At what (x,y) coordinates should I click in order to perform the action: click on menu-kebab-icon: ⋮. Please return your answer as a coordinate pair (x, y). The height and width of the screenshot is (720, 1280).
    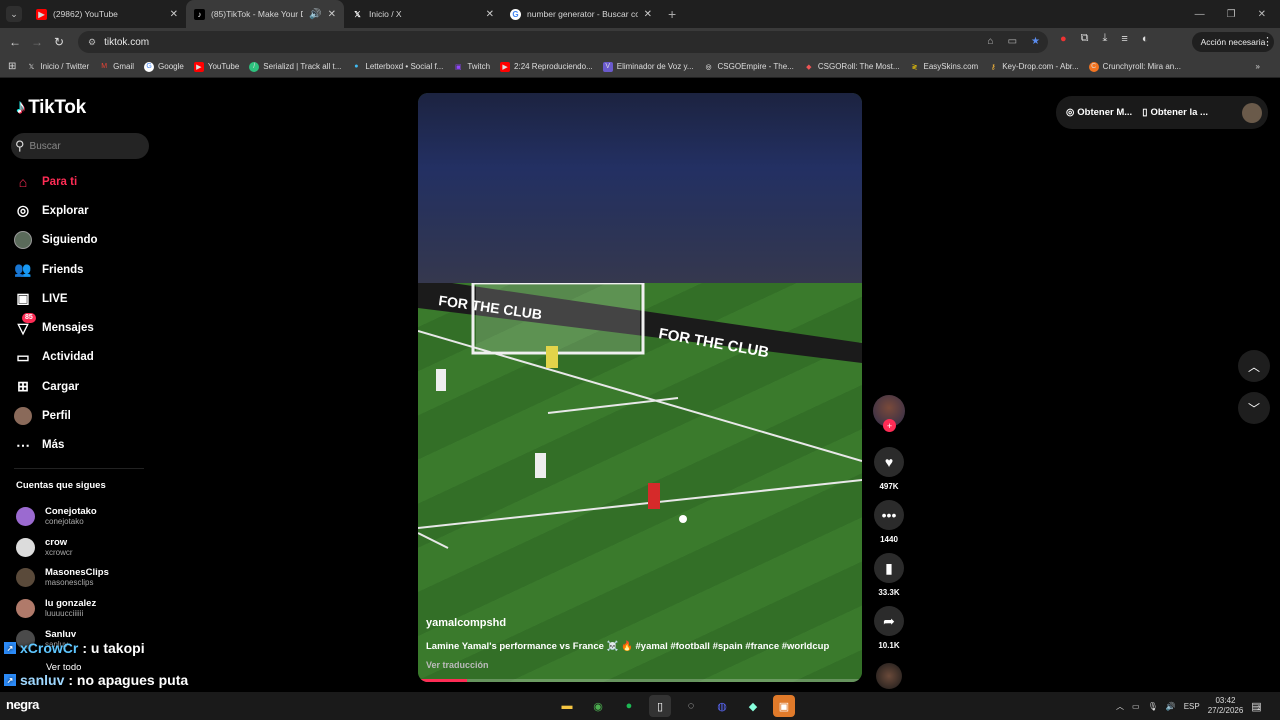
    Looking at the image, I should click on (1267, 41).